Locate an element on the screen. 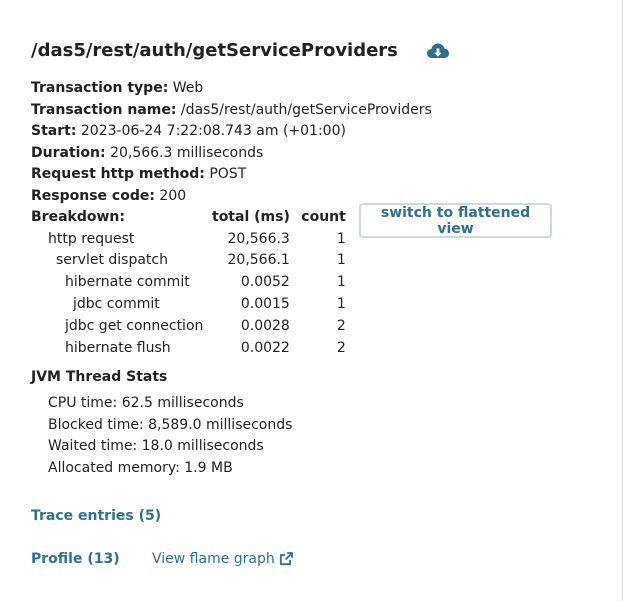 The image size is (630, 601). breakdown-row-total: 0.0022 is located at coordinates (265, 347).